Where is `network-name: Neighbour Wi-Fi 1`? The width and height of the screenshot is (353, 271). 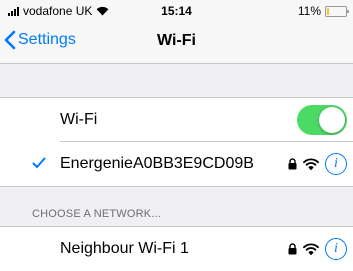
network-name: Neighbour Wi-Fi 1 is located at coordinates (124, 248).